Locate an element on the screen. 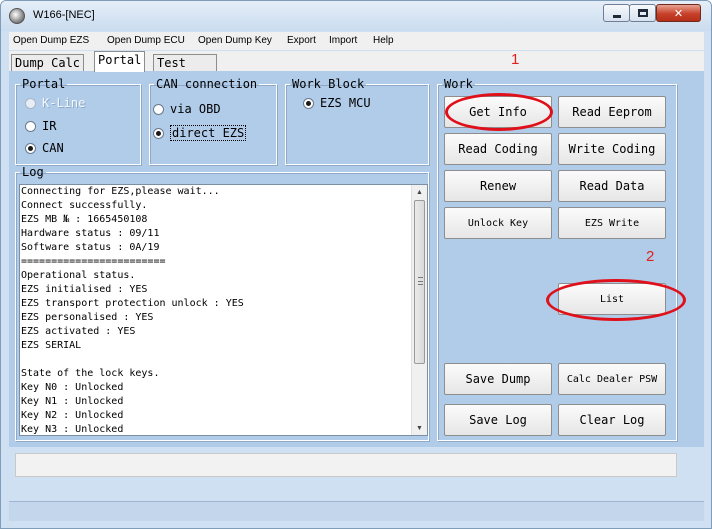 Image resolution: width=712 pixels, height=529 pixels. radio-ir: IR is located at coordinates (40, 126).